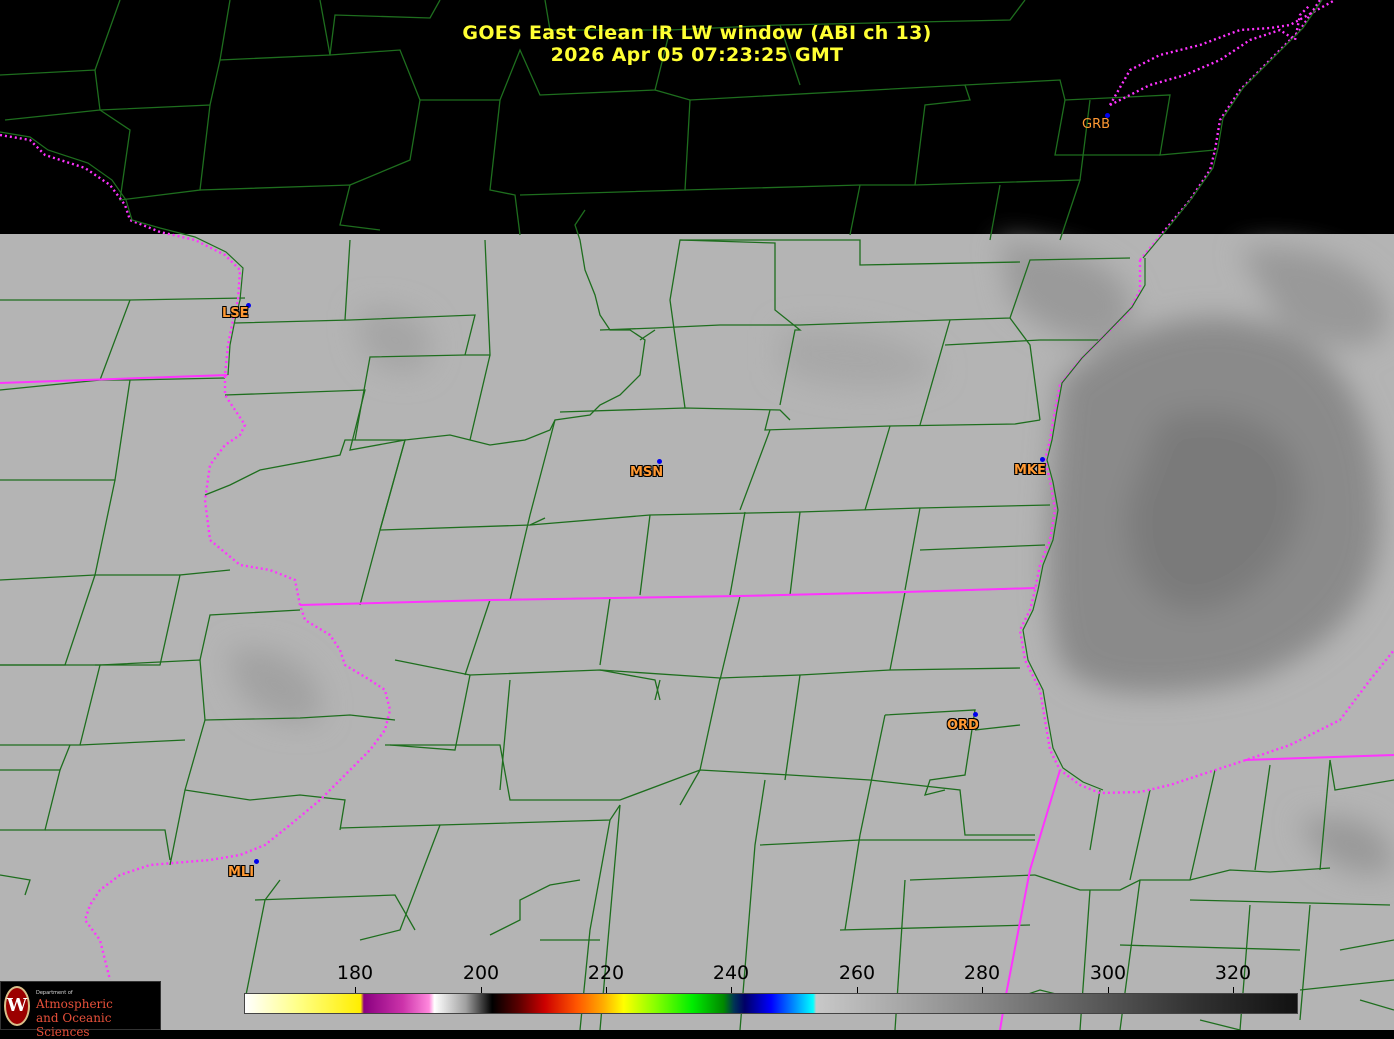  What do you see at coordinates (54, 993) in the screenshot?
I see `logo-department-text: Department of` at bounding box center [54, 993].